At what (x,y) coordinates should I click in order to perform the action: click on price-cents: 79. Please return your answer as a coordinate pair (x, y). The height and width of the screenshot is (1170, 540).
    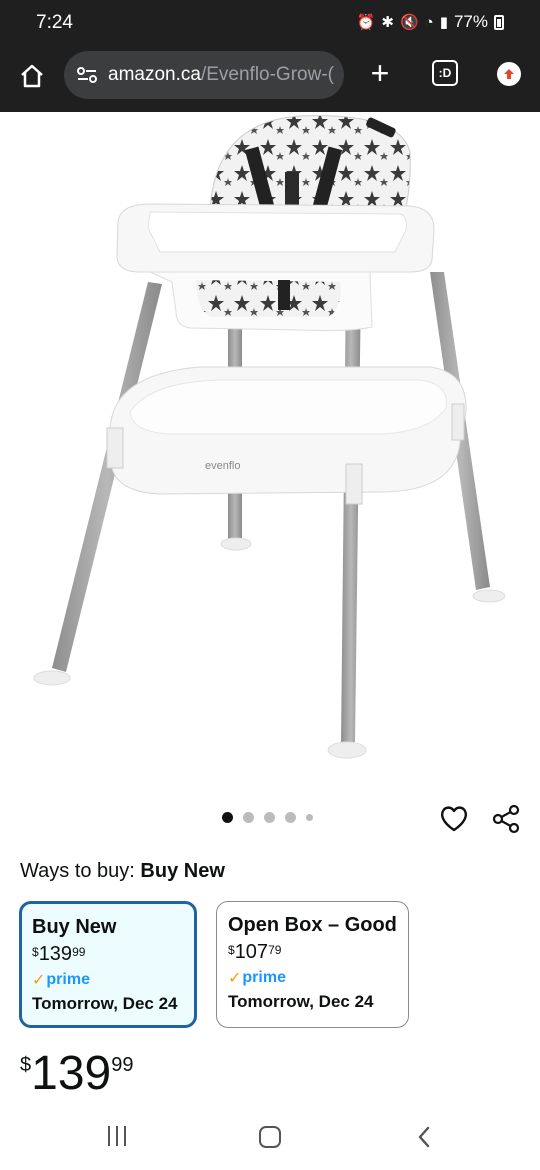
    Looking at the image, I should click on (275, 950).